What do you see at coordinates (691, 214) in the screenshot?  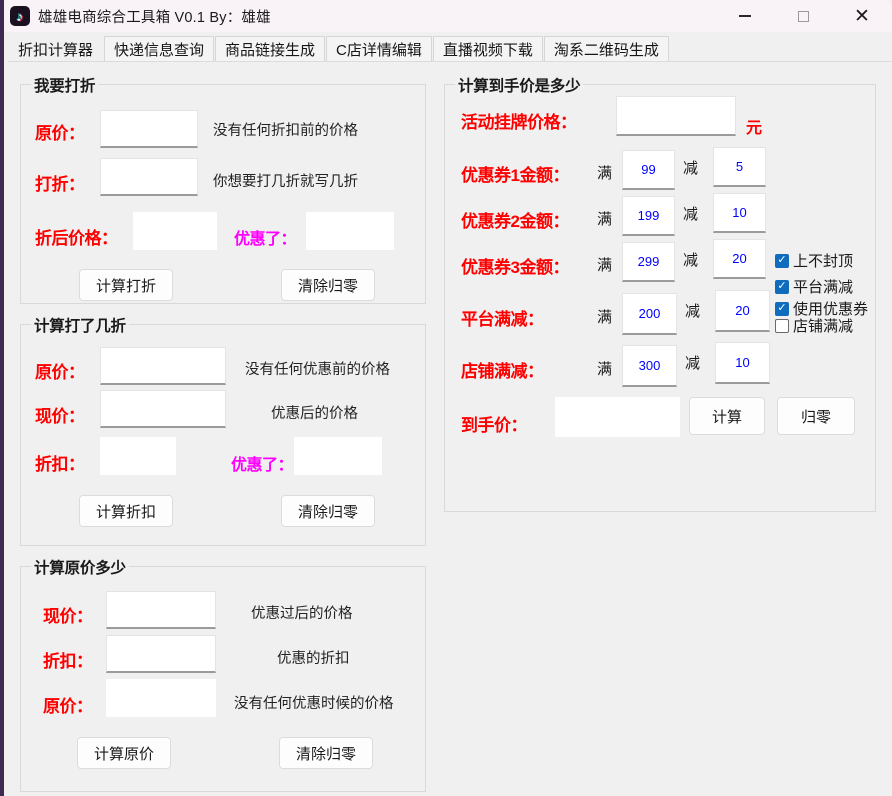 I see `coupon2-minus-word: 减` at bounding box center [691, 214].